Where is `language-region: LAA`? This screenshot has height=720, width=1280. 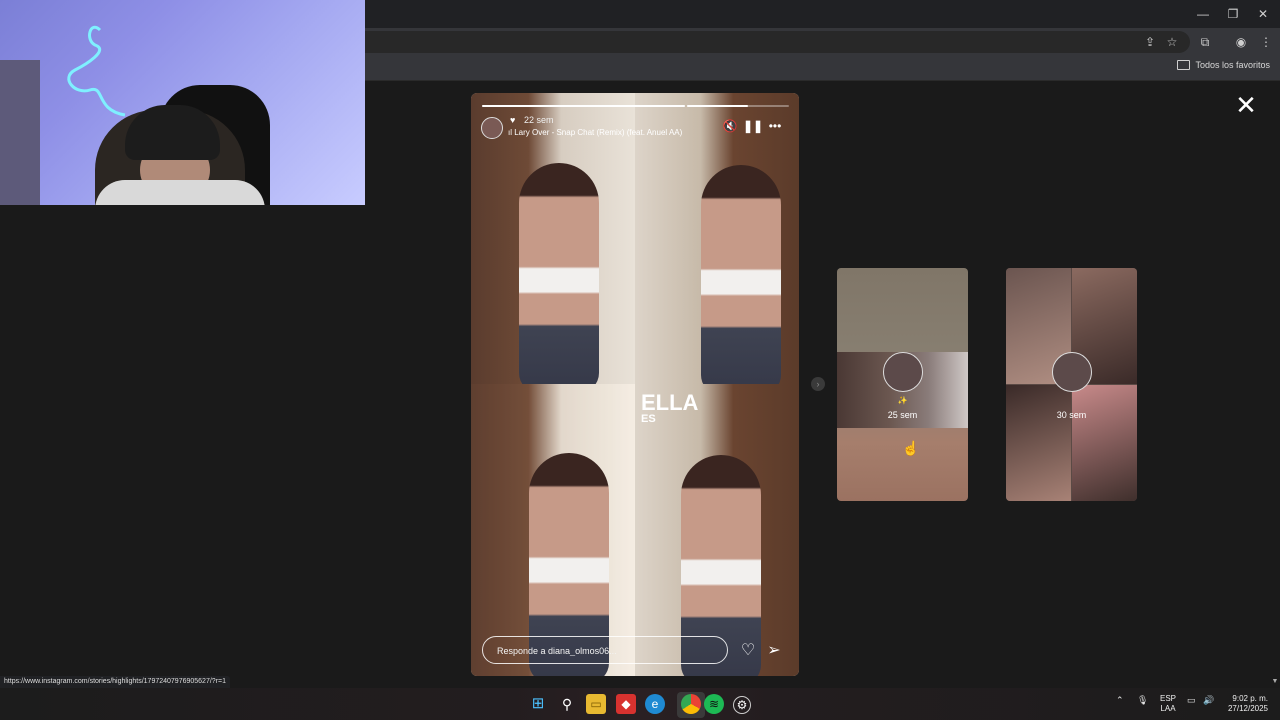
language-region: LAA is located at coordinates (1168, 708).